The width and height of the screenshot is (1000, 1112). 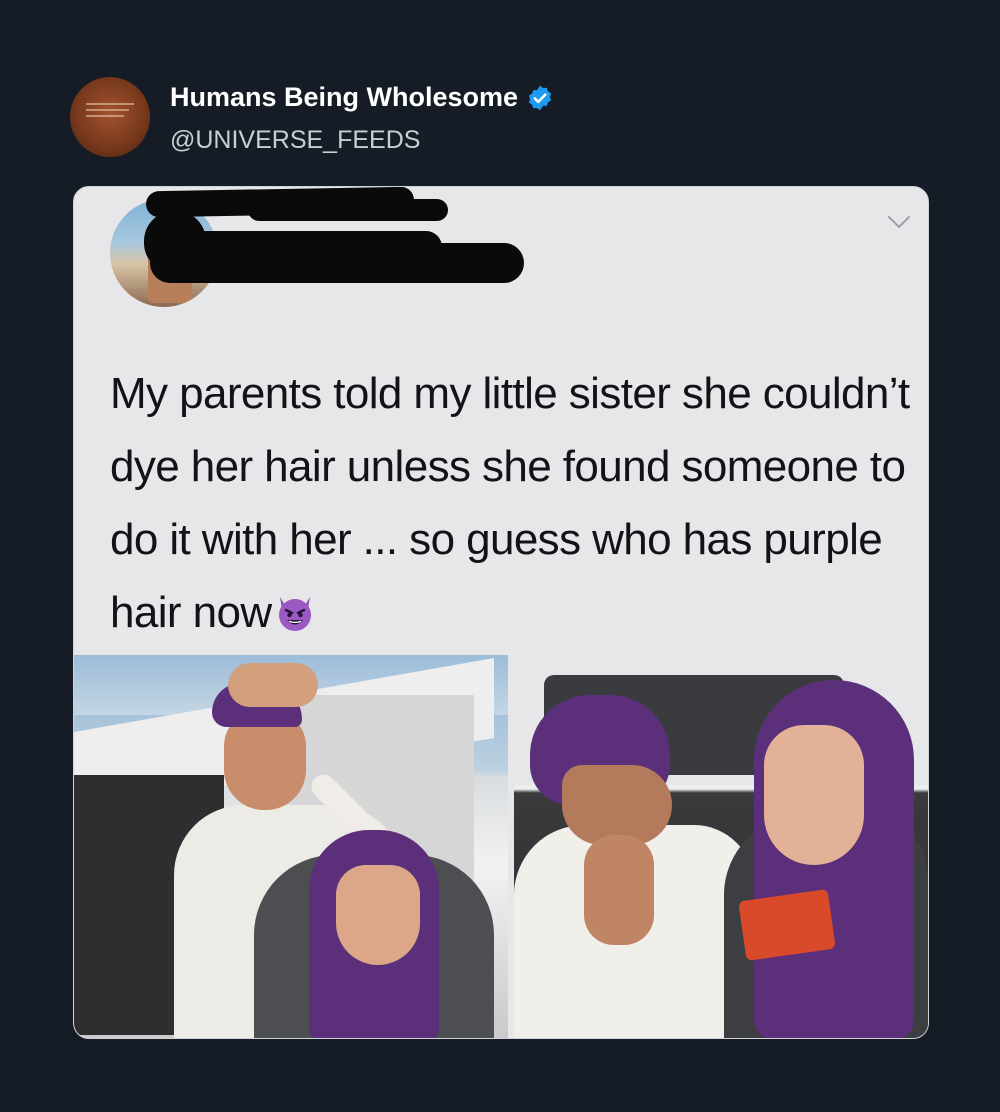 I want to click on smiling-devil-emoji-icon, so click(x=294, y=614).